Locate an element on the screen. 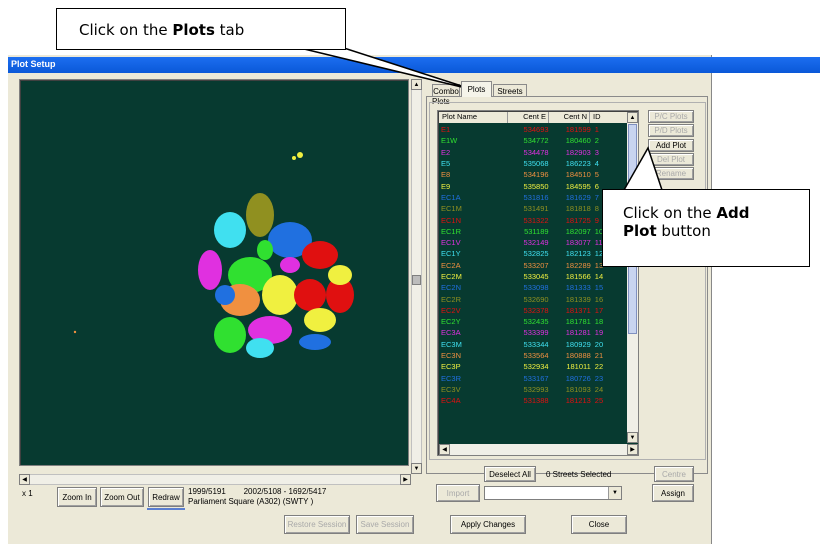 The image size is (824, 544). table-row: EC3P 532934 181011 22 is located at coordinates (533, 366).